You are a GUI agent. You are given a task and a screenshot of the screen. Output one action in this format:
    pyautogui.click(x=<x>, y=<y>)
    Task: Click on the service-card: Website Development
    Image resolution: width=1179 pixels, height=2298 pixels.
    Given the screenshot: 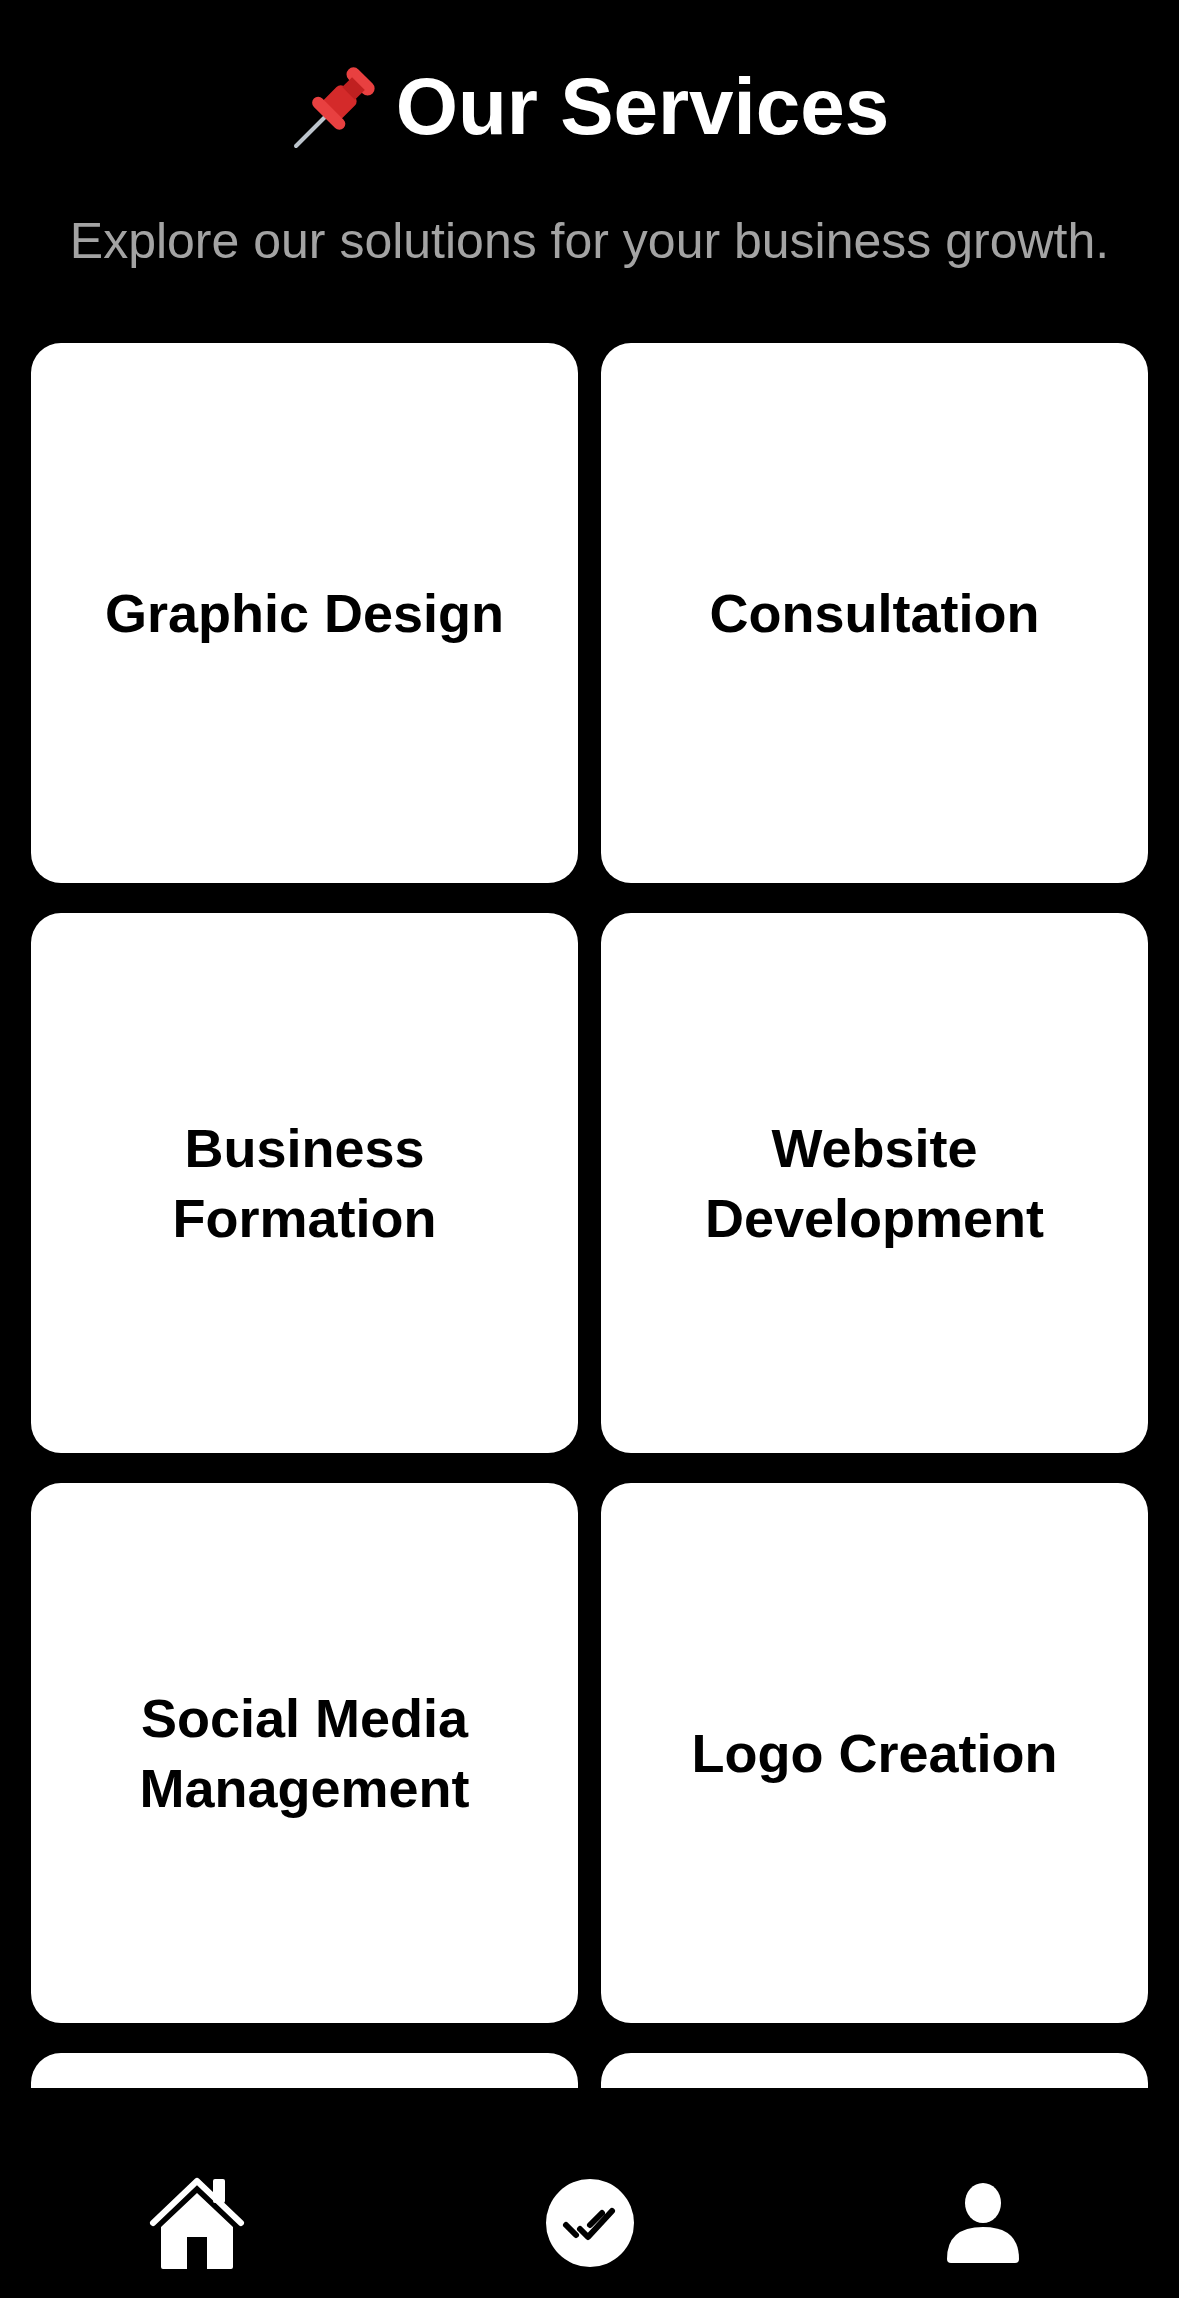 What is the action you would take?
    pyautogui.click(x=874, y=1183)
    